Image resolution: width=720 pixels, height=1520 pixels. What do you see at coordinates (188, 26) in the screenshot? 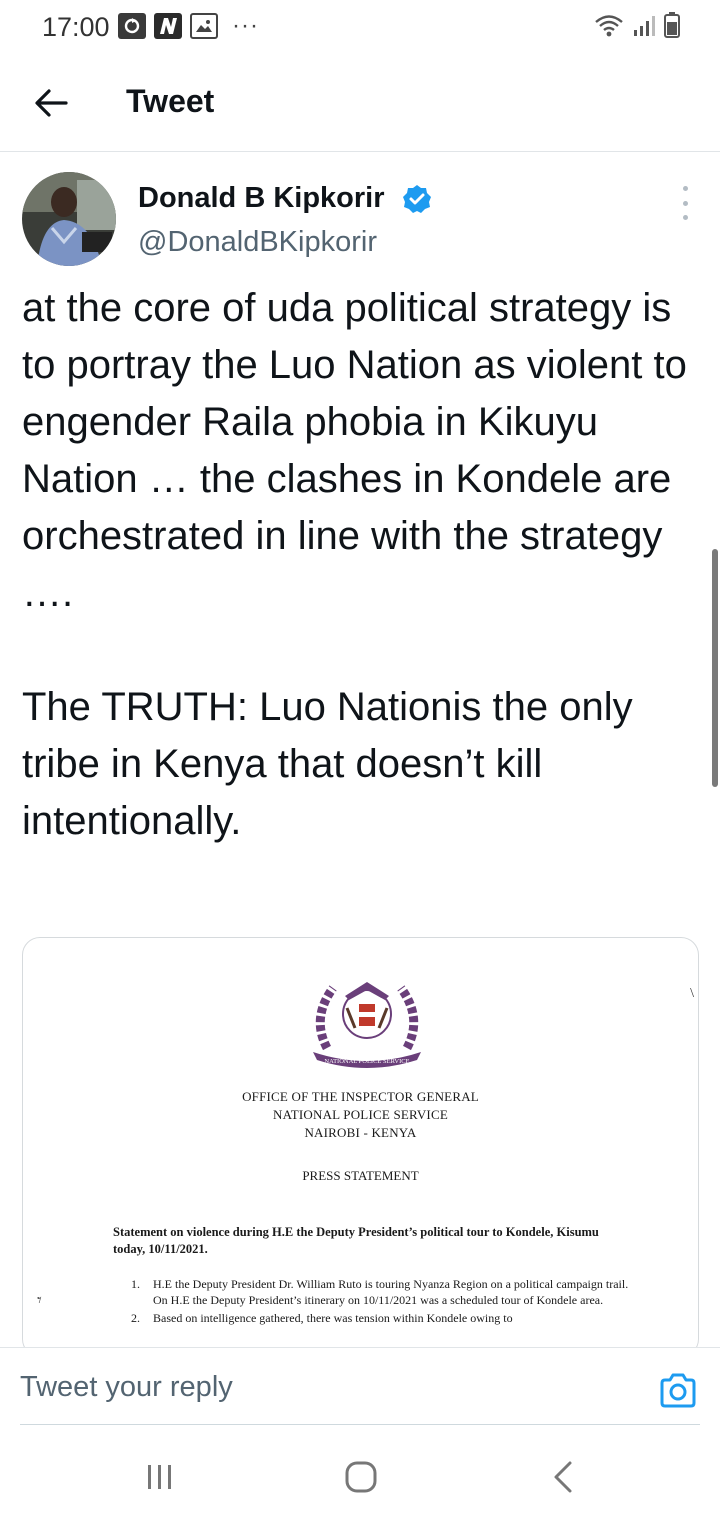
I see `notification-icons: ···` at bounding box center [188, 26].